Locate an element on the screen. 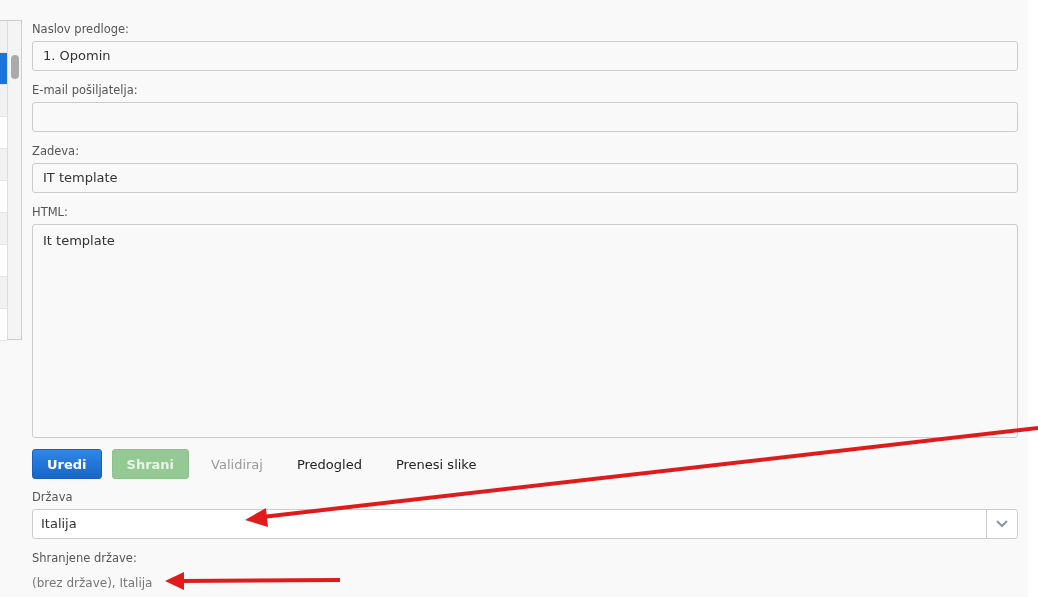 This screenshot has width=1038, height=597. input-field: 1. Opomin is located at coordinates (525, 56).